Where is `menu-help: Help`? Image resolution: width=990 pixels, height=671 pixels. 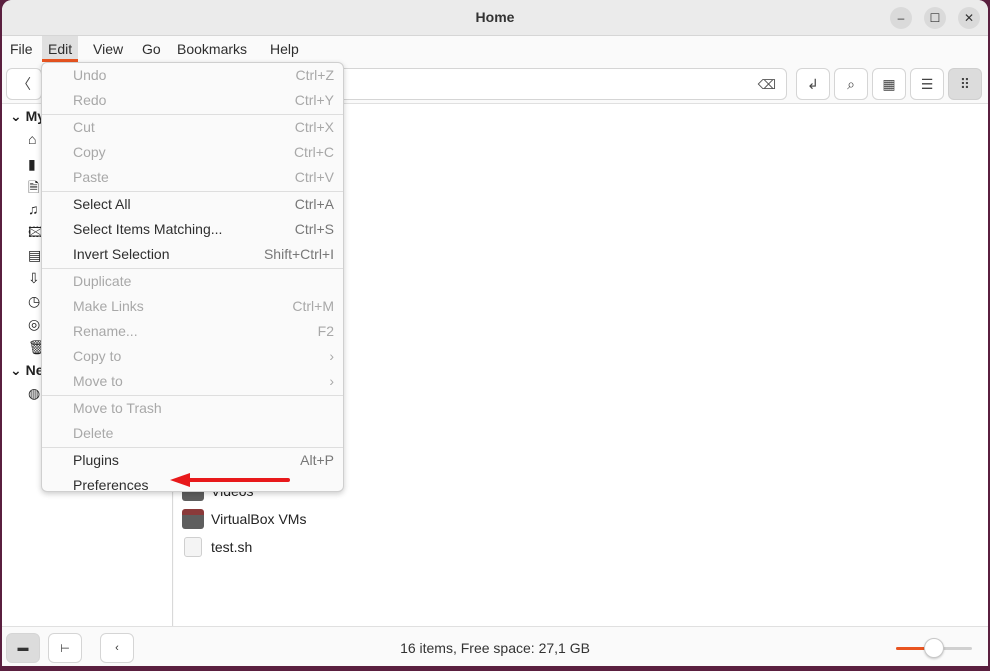
menu-help: Help is located at coordinates (284, 49).